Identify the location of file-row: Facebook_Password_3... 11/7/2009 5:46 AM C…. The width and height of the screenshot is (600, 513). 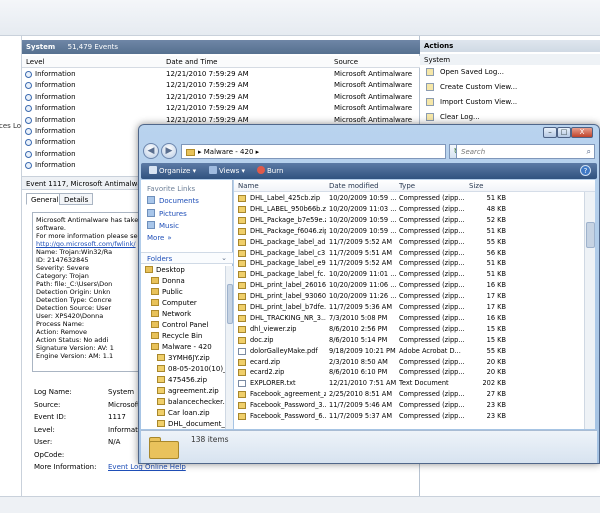
(409, 405).